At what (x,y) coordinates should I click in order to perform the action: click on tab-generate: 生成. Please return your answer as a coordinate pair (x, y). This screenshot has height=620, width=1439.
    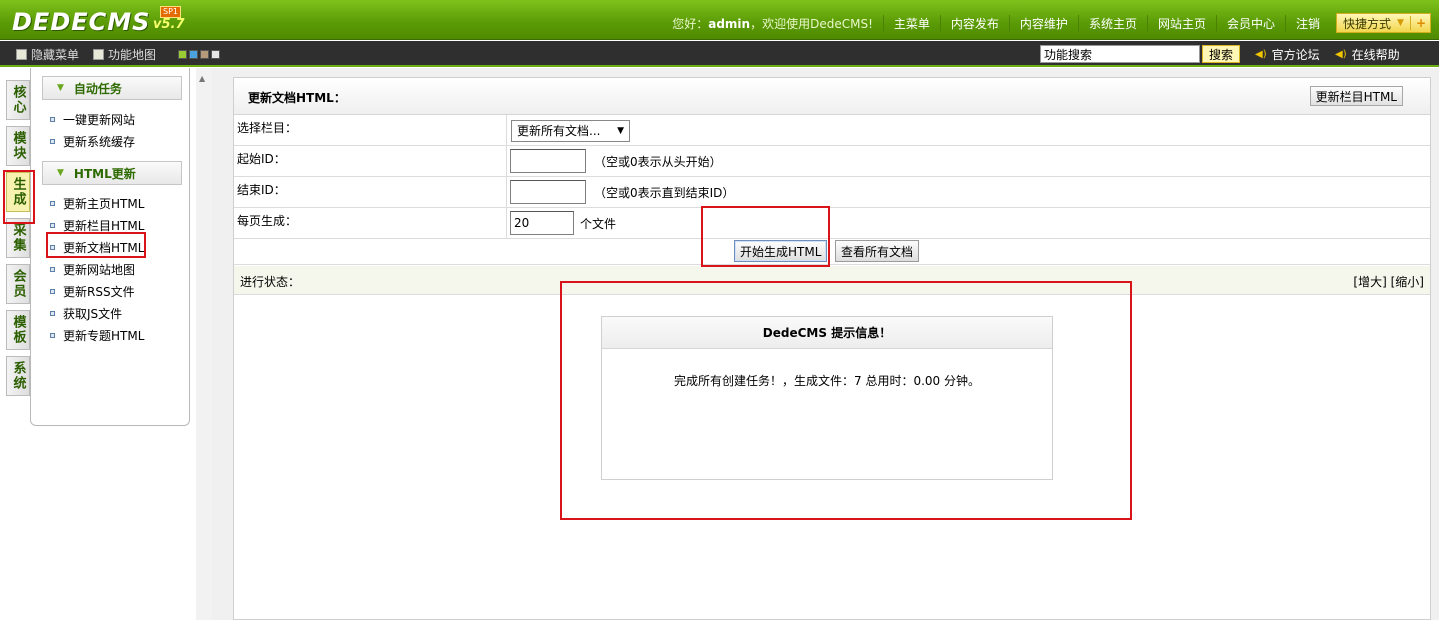
    Looking at the image, I should click on (18, 192).